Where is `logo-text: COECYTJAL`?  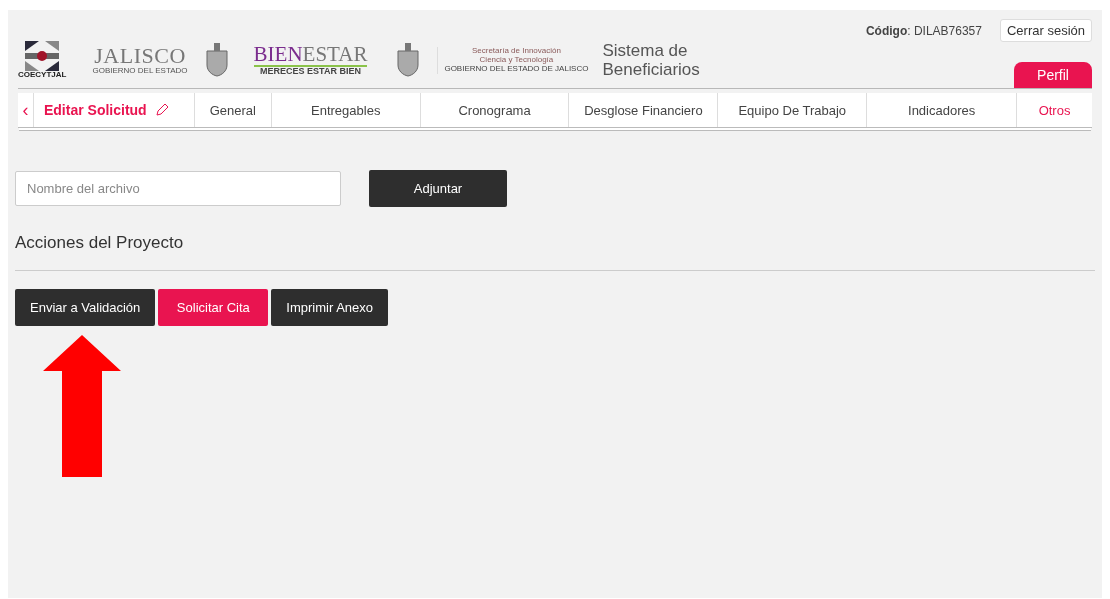
logo-text: COECYTJAL is located at coordinates (42, 75).